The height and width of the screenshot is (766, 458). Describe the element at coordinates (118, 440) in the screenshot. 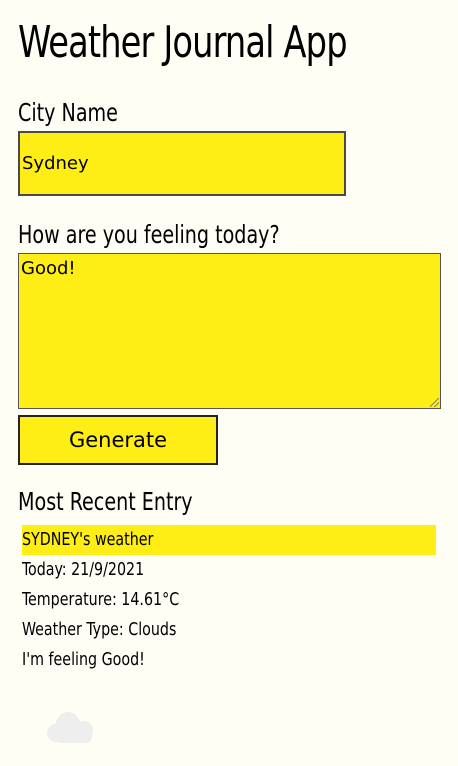

I see `generate-button: Generate` at that location.